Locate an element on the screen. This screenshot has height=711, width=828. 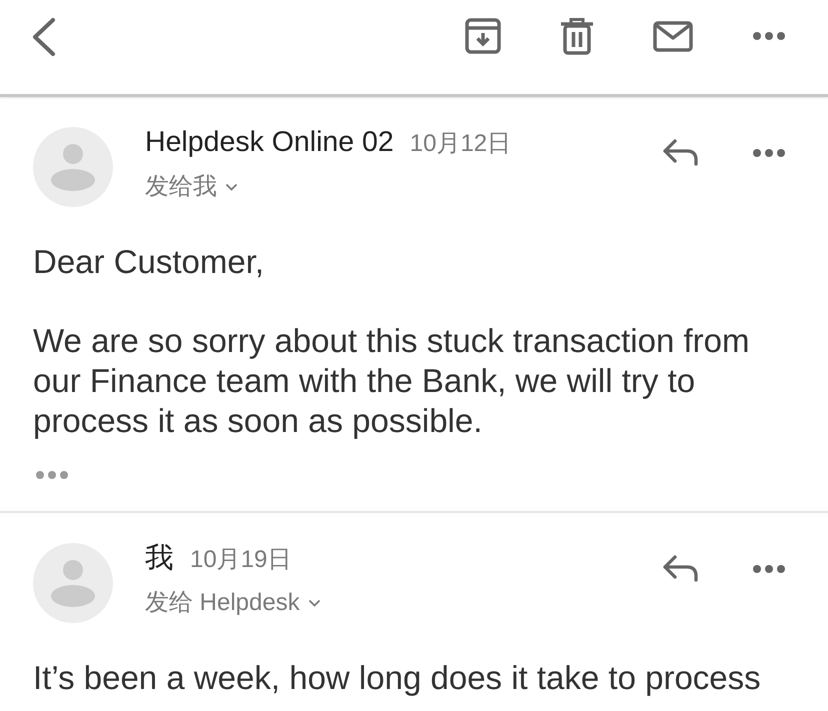
mark-unread-button is located at coordinates (673, 36).